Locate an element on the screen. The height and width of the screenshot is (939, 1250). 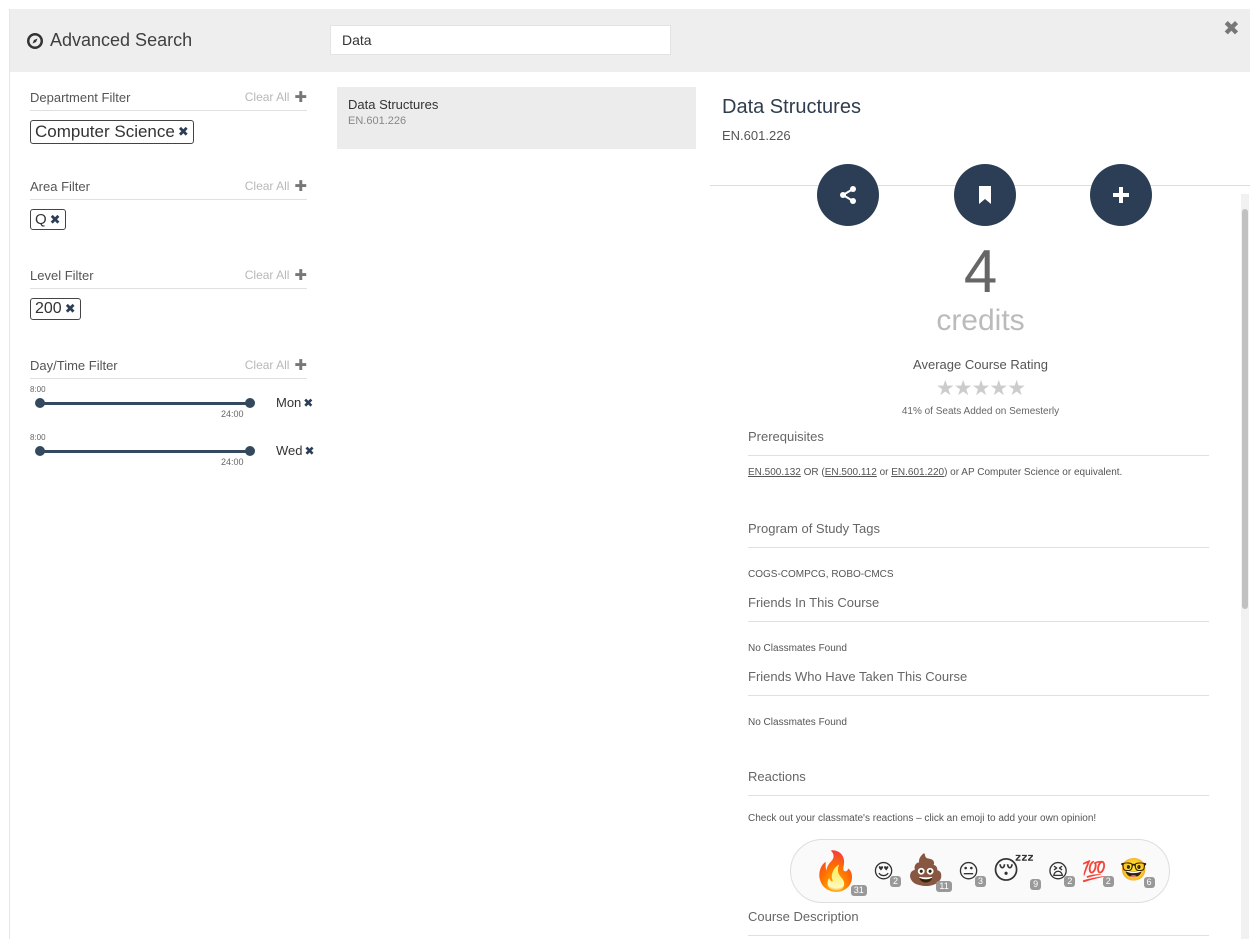
friends-taken-heading: Friends Who Have Taken This Course is located at coordinates (978, 682).